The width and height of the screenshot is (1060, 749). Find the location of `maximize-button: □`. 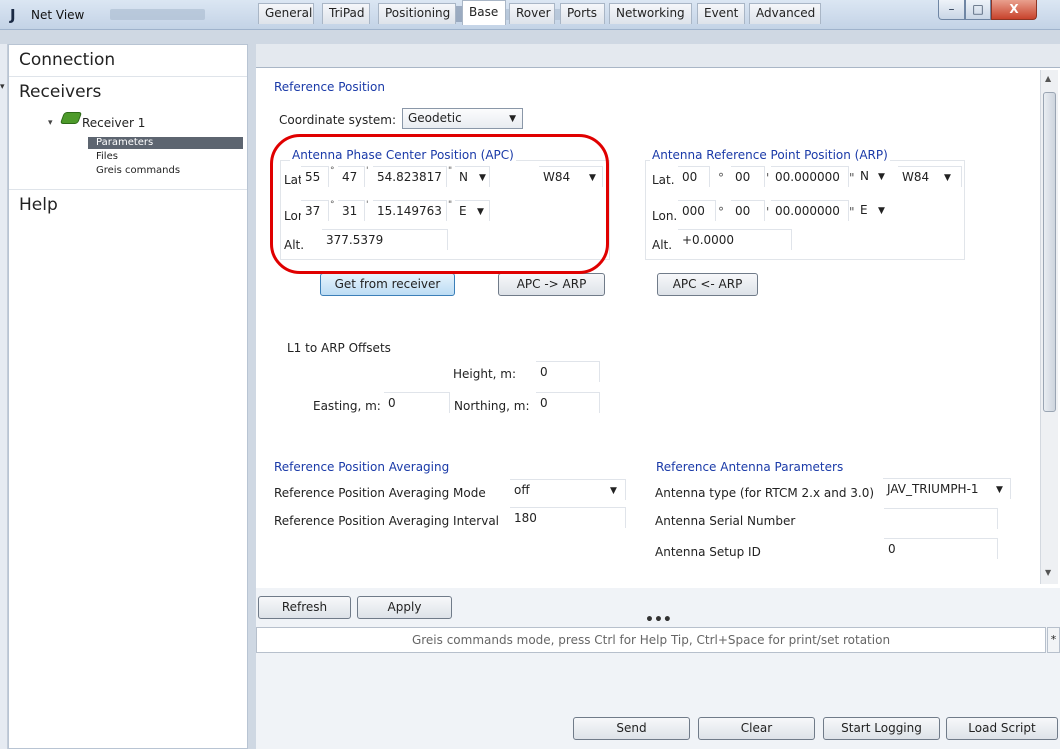

maximize-button: □ is located at coordinates (978, 10).